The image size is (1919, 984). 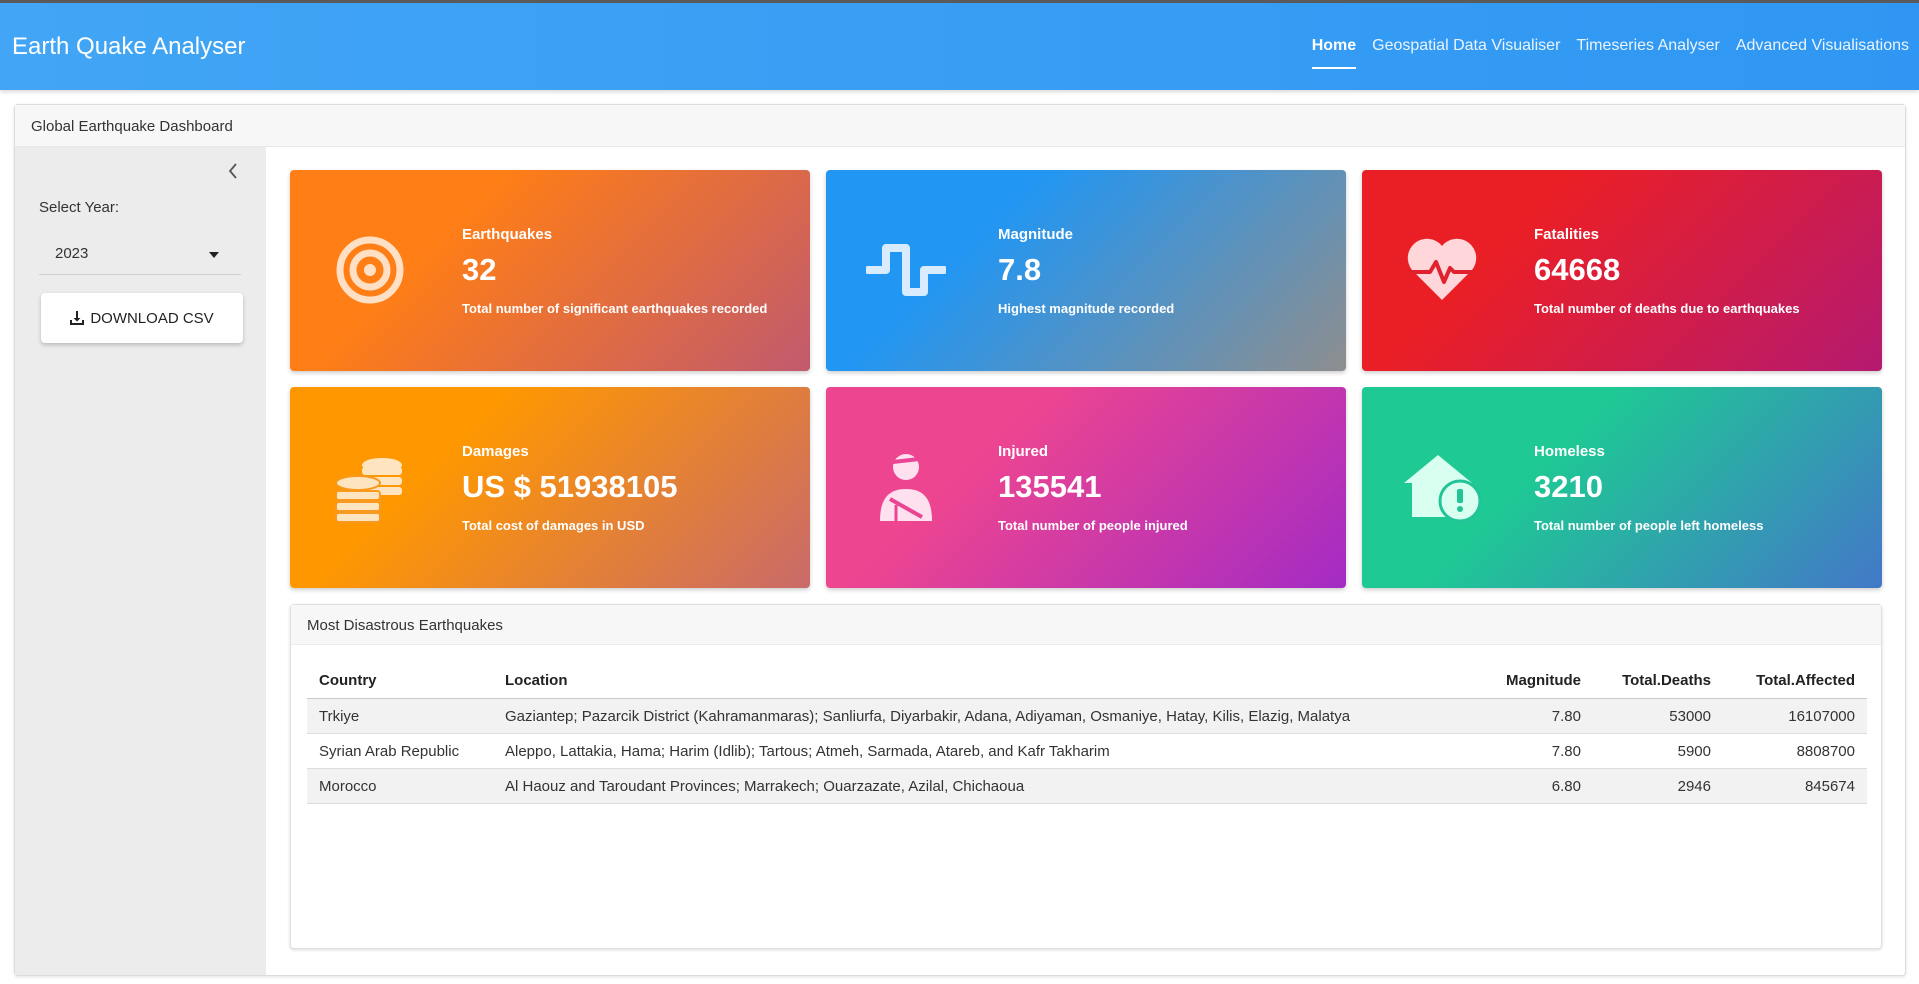 I want to click on value-box-subtitle: Total cost of damages in USD, so click(x=553, y=525).